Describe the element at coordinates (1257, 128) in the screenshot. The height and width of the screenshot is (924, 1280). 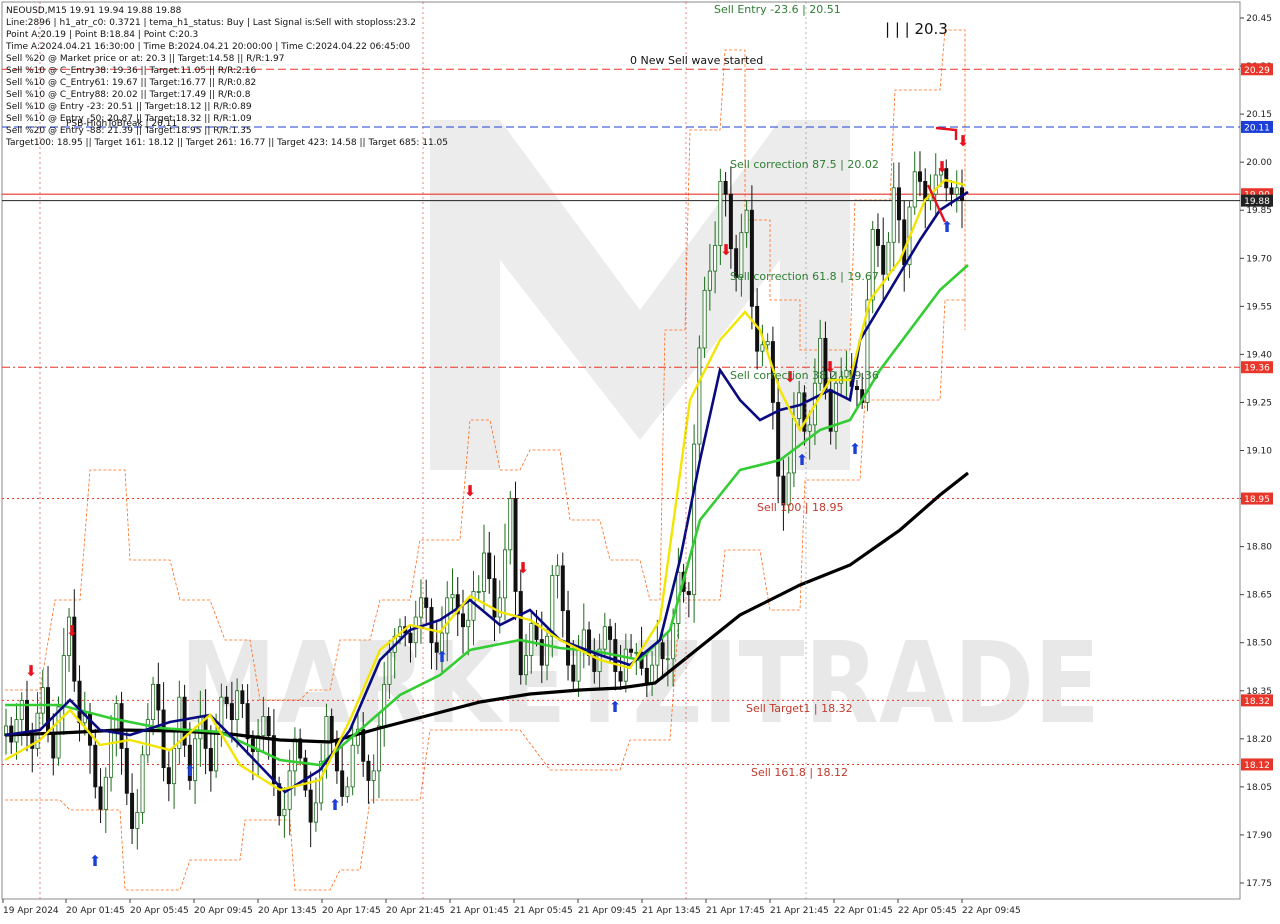
I see `price-tag-label: 20.11` at that location.